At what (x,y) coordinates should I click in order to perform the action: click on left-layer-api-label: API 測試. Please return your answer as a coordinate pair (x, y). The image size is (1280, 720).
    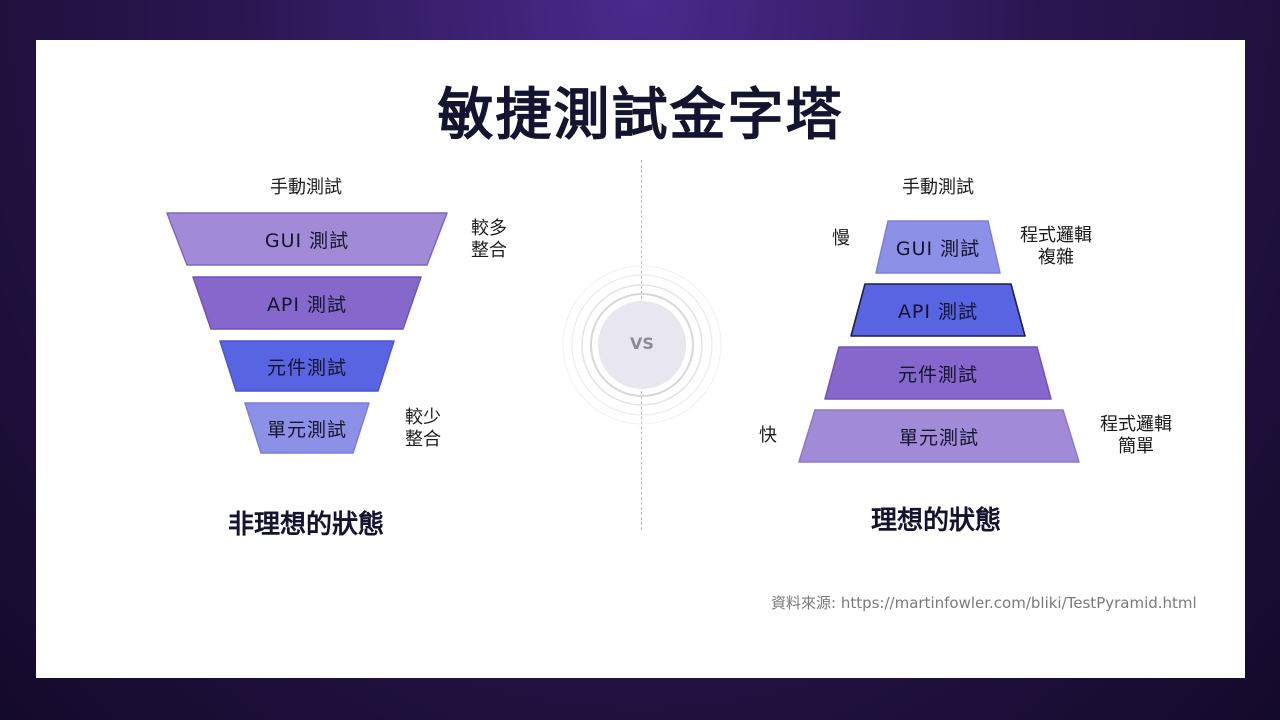
    Looking at the image, I should click on (307, 304).